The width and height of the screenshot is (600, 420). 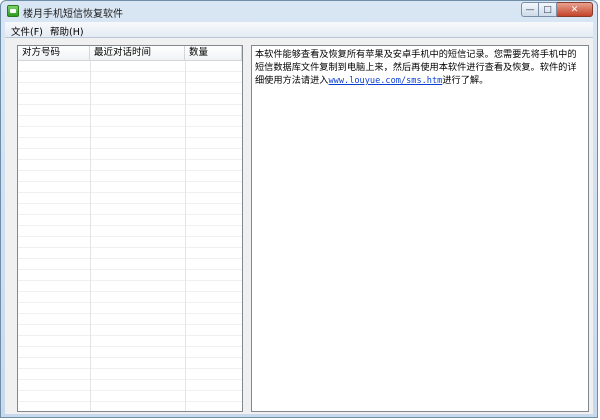 I want to click on column-header-phone-number: 对方号码, so click(x=54, y=53).